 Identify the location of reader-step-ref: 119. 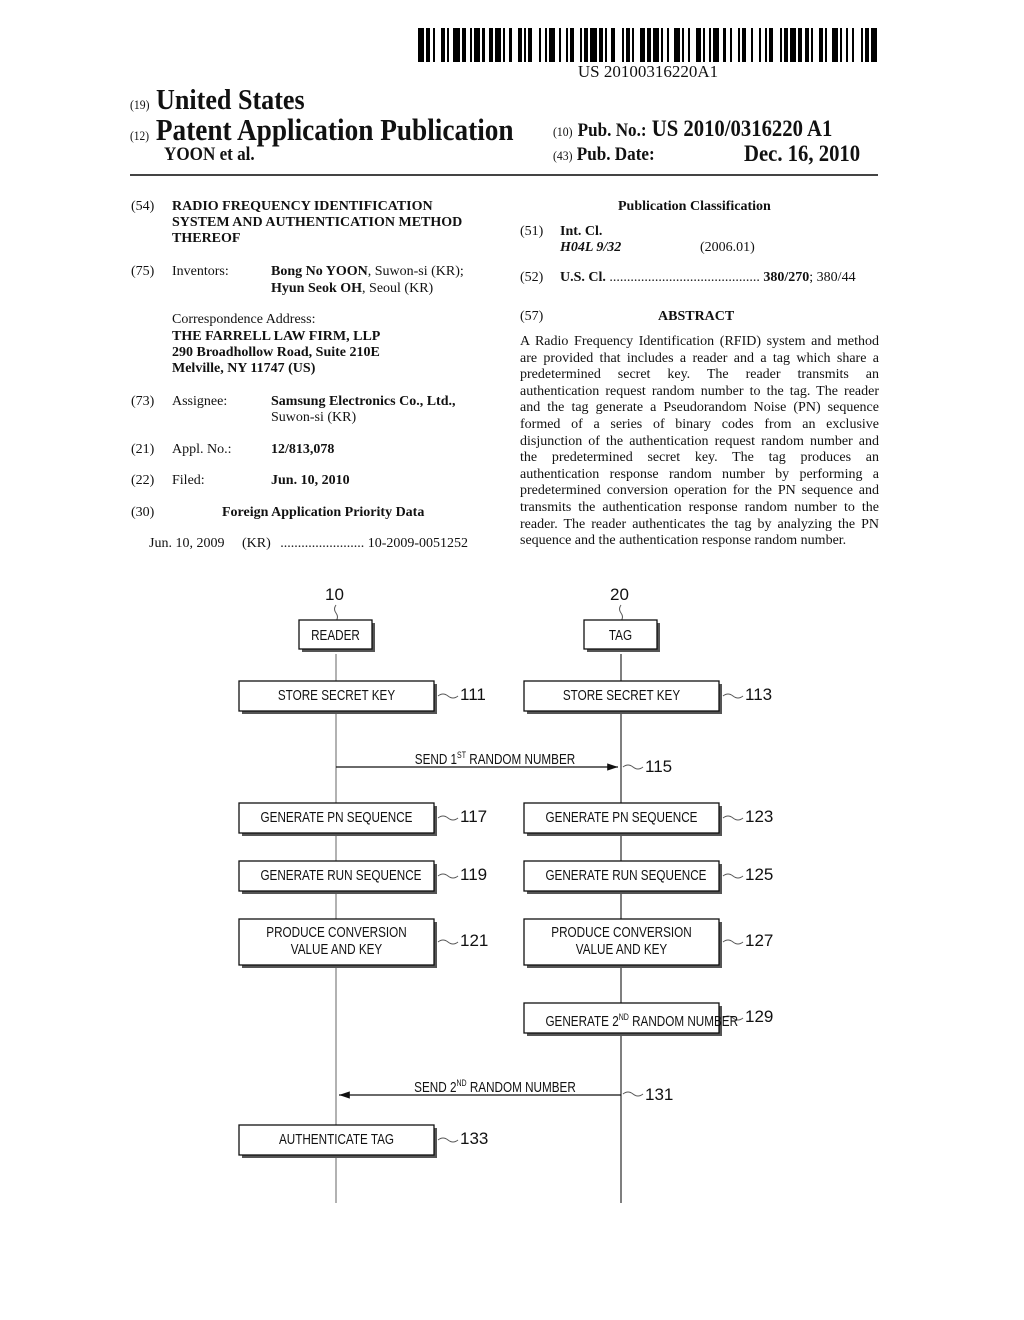
(474, 874).